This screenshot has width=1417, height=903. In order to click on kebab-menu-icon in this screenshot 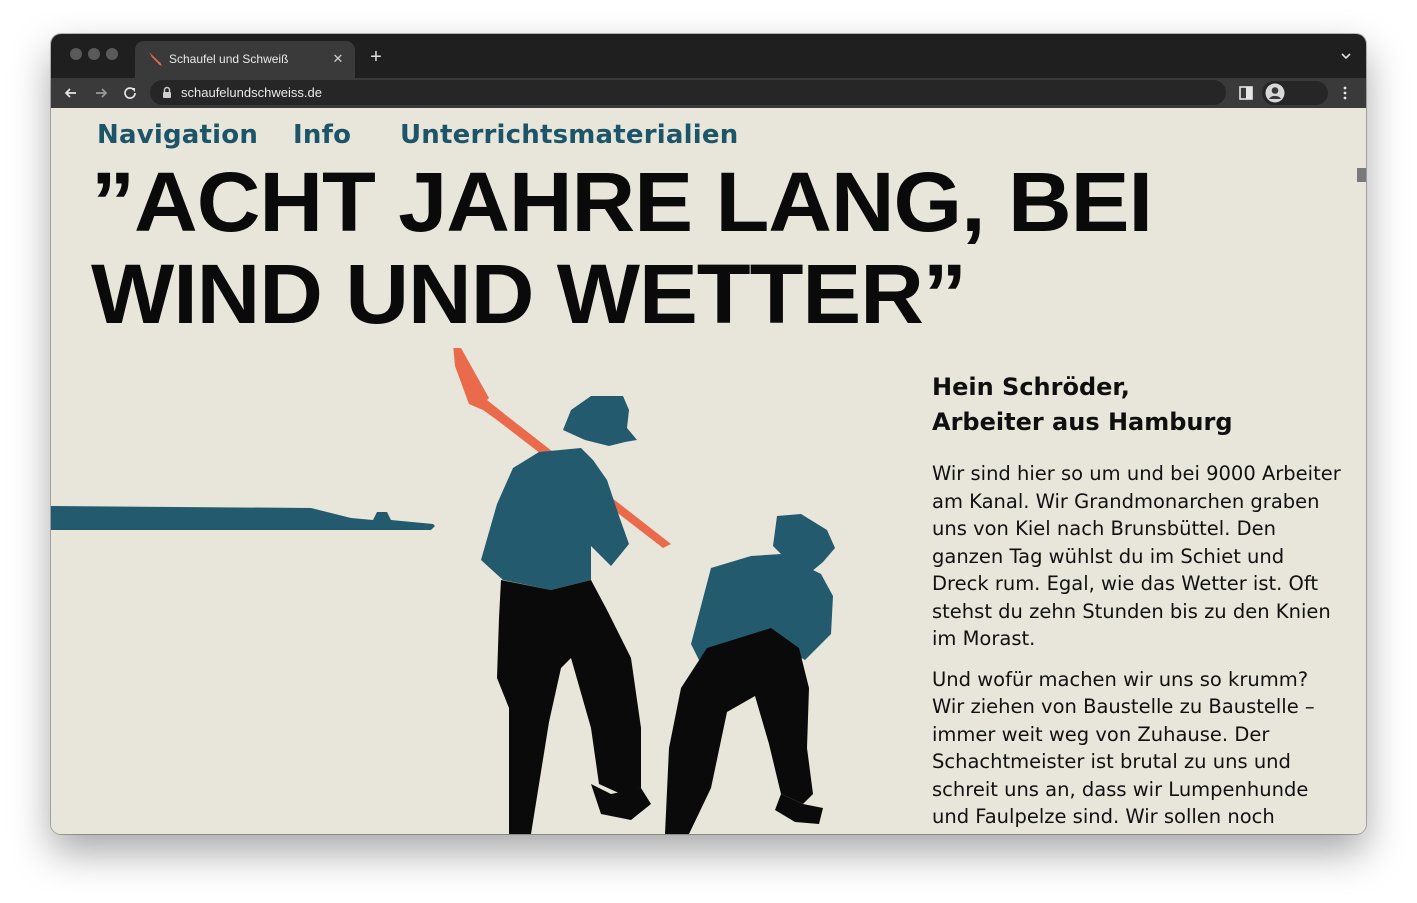, I will do `click(1345, 93)`.